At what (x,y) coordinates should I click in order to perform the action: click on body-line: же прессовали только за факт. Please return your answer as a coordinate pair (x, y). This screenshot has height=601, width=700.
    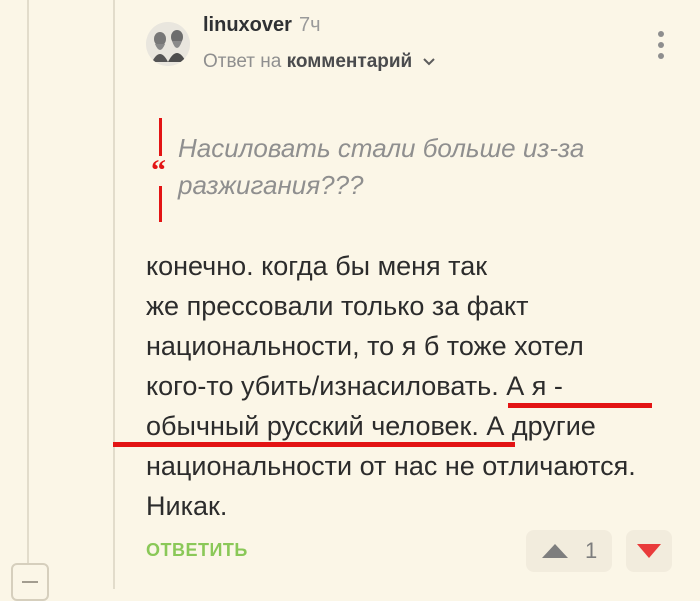
    Looking at the image, I should click on (337, 306).